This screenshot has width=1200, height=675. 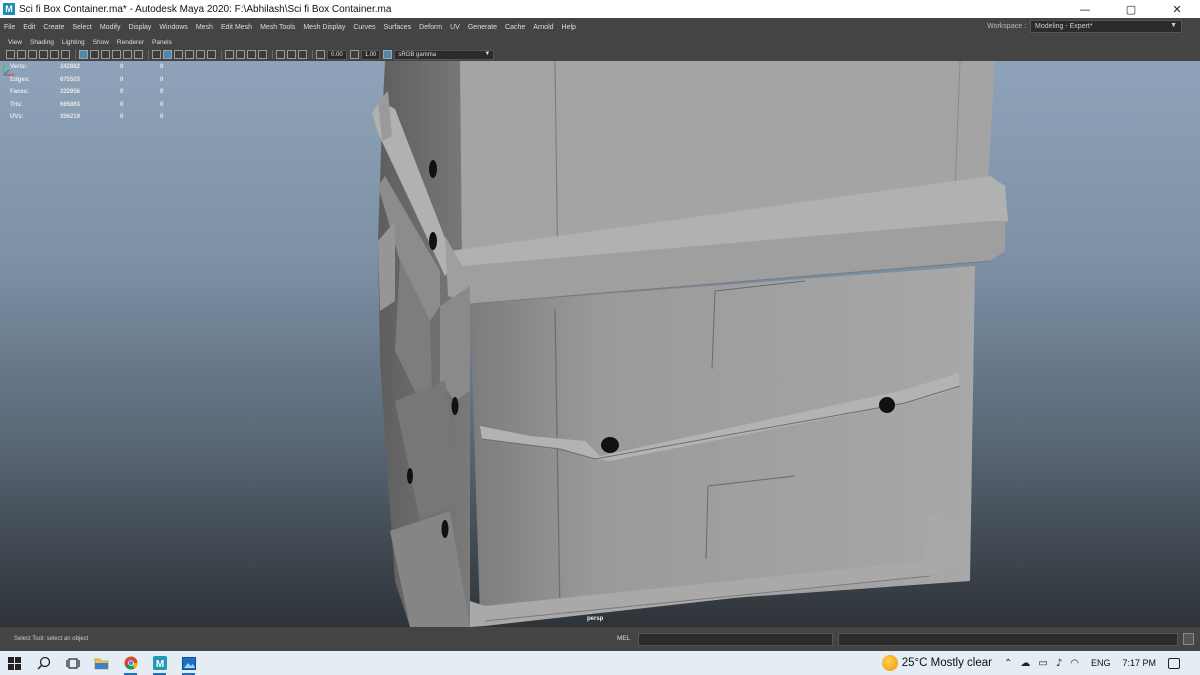 What do you see at coordinates (515, 27) in the screenshot?
I see `menu-cache: Cache` at bounding box center [515, 27].